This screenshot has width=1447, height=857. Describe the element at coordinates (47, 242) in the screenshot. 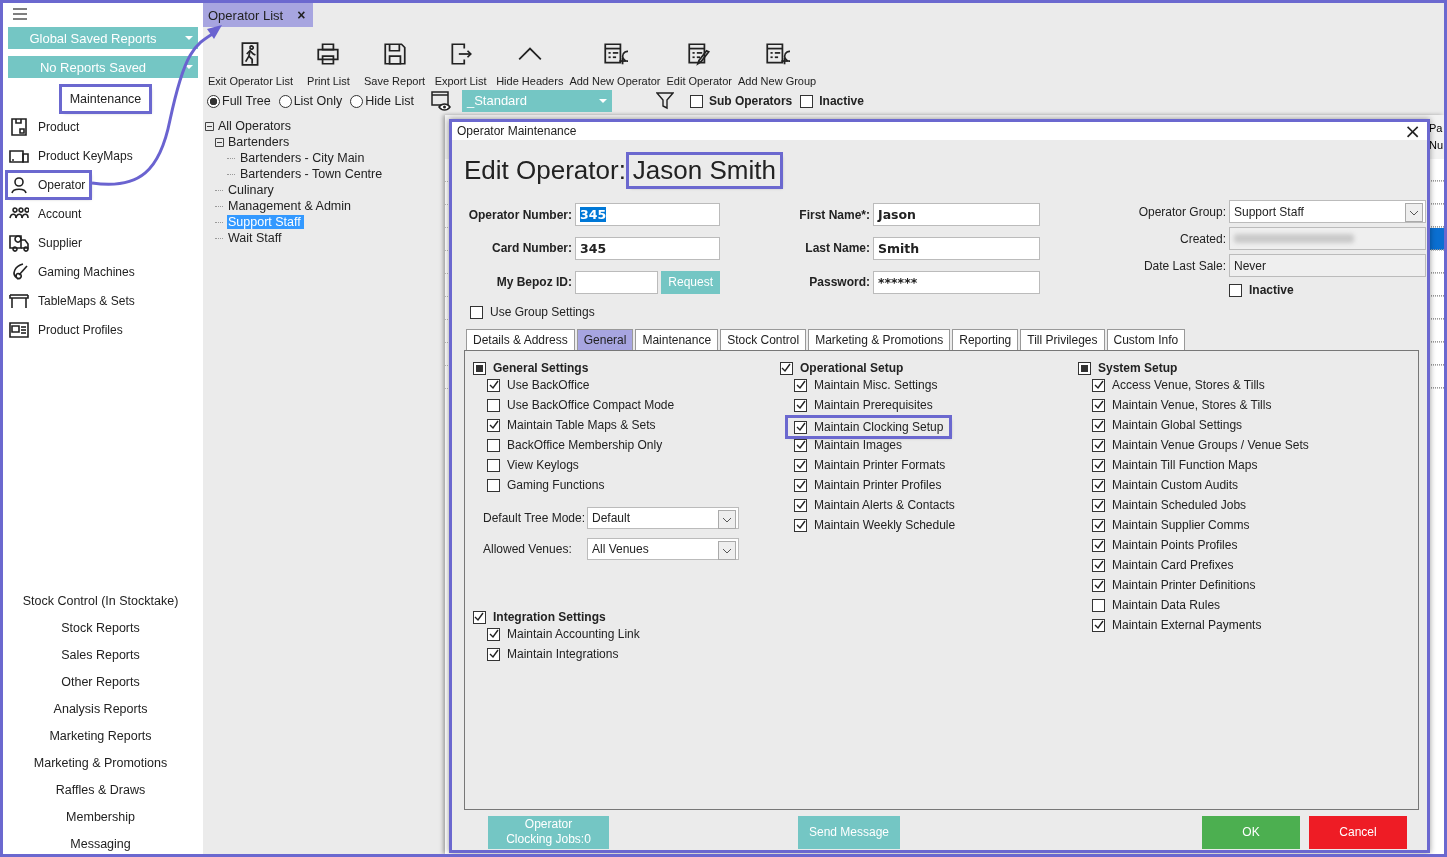

I see `sidebar-item: Supplier` at that location.